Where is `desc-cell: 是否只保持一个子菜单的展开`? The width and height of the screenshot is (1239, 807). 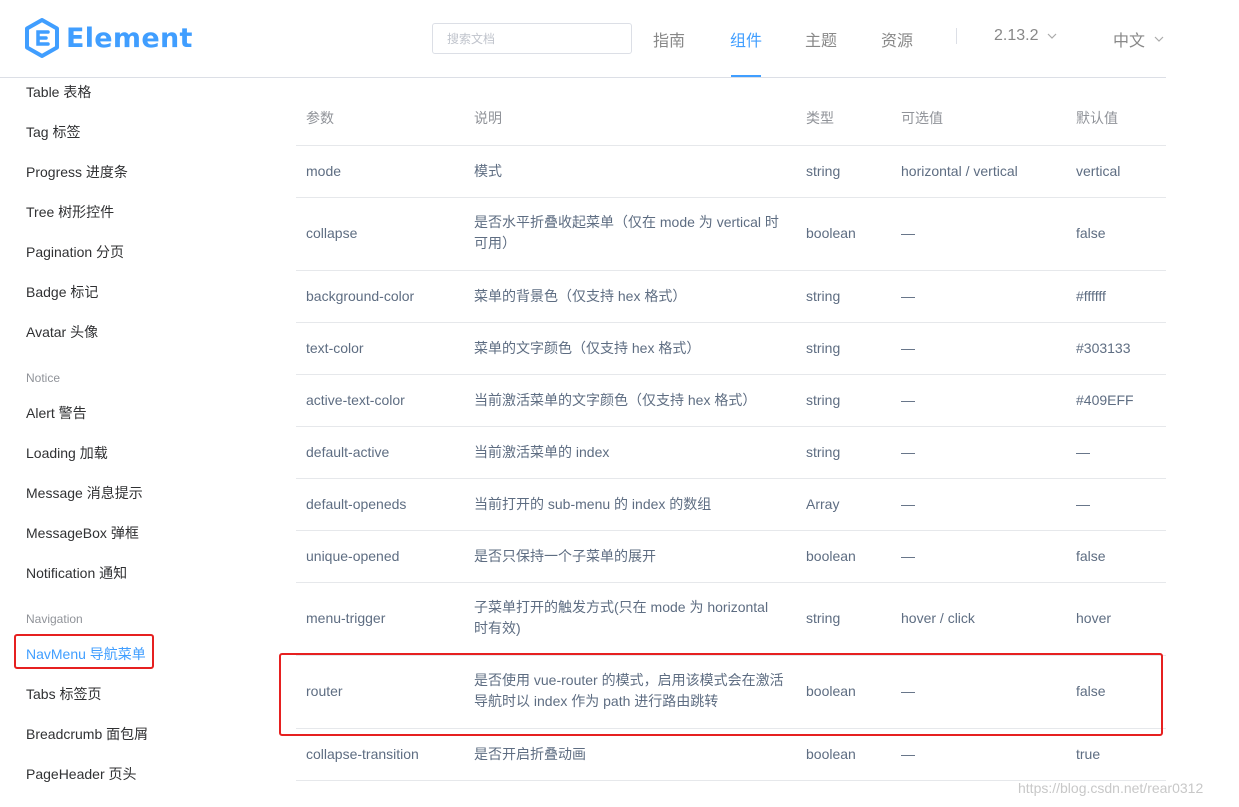 desc-cell: 是否只保持一个子菜单的展开 is located at coordinates (565, 556).